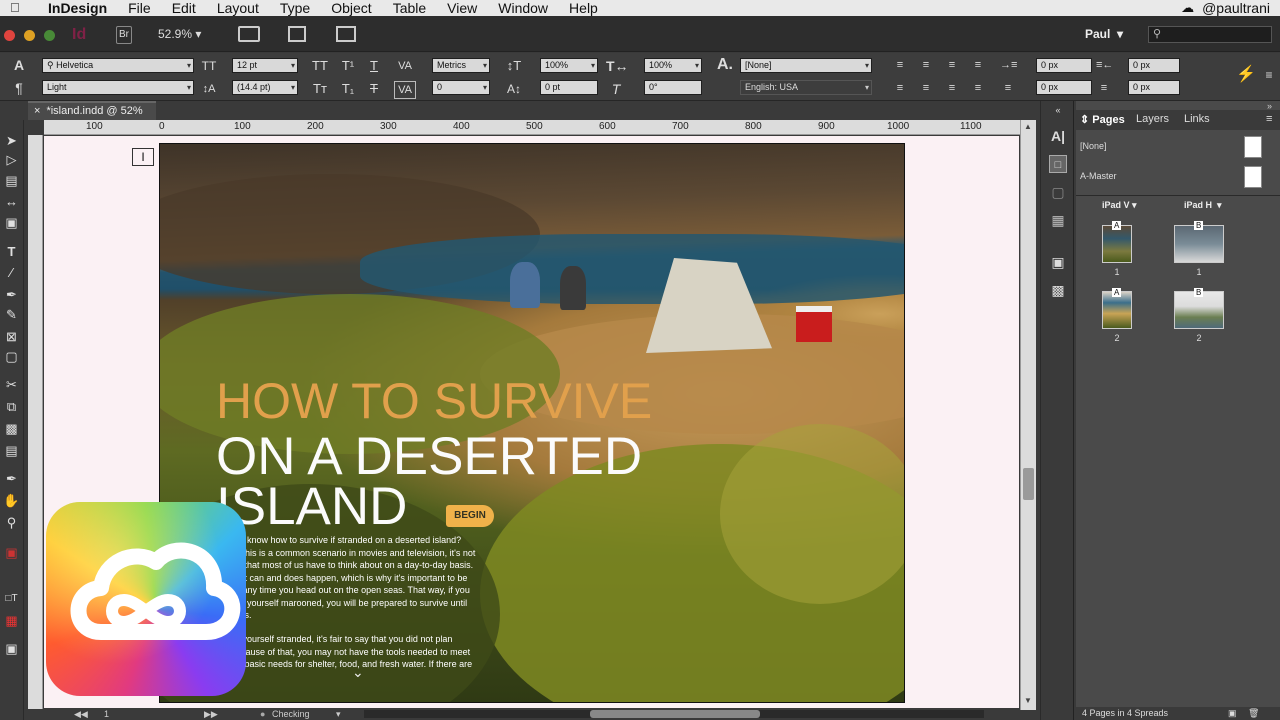 The image size is (1280, 720). I want to click on arrange-documents-icon, so click(346, 34).